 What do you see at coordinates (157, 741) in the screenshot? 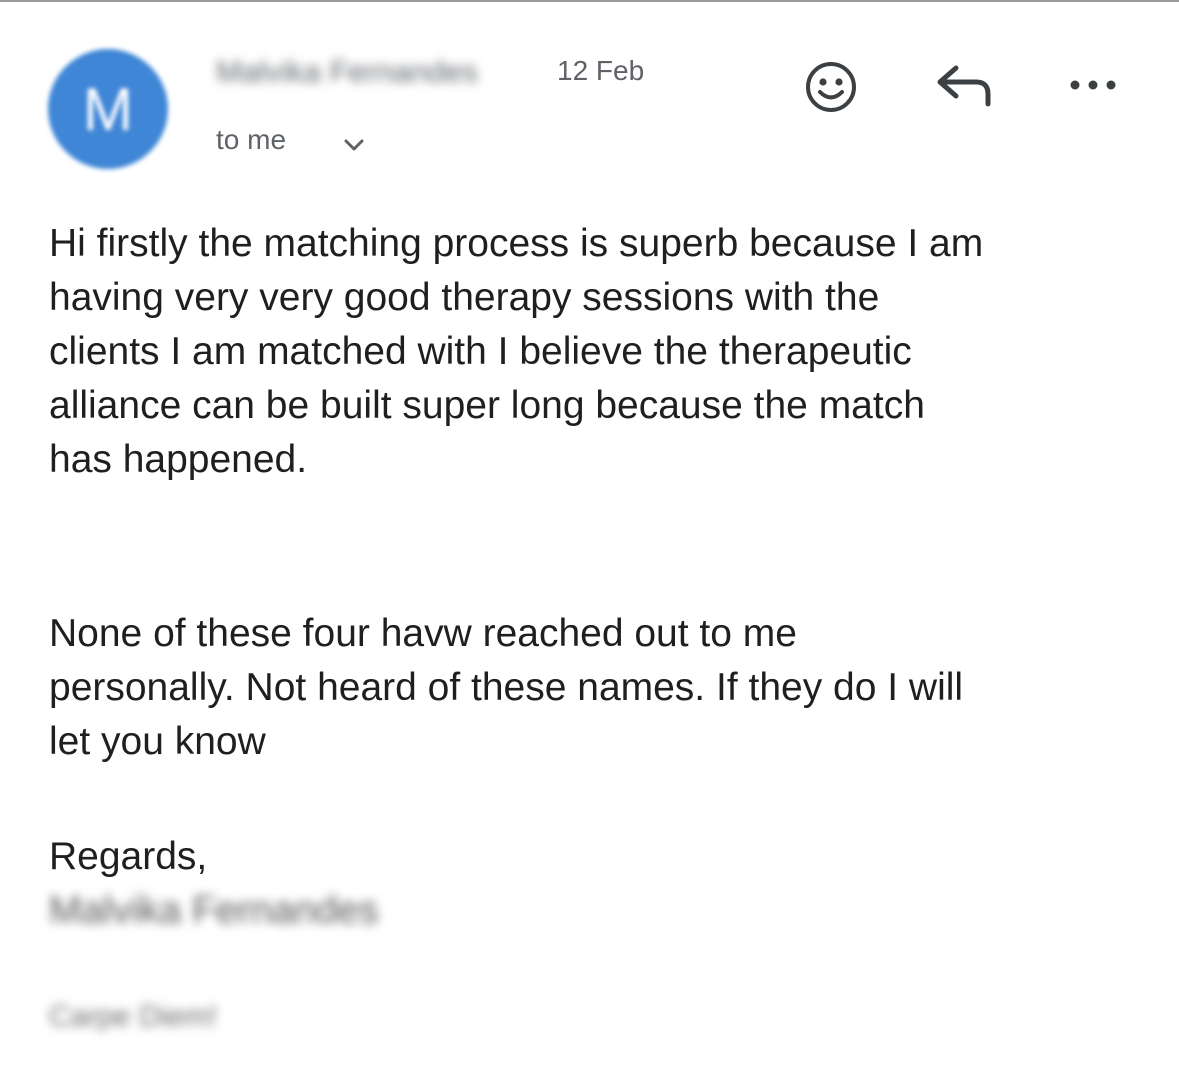
I see `body-line: let you know` at bounding box center [157, 741].